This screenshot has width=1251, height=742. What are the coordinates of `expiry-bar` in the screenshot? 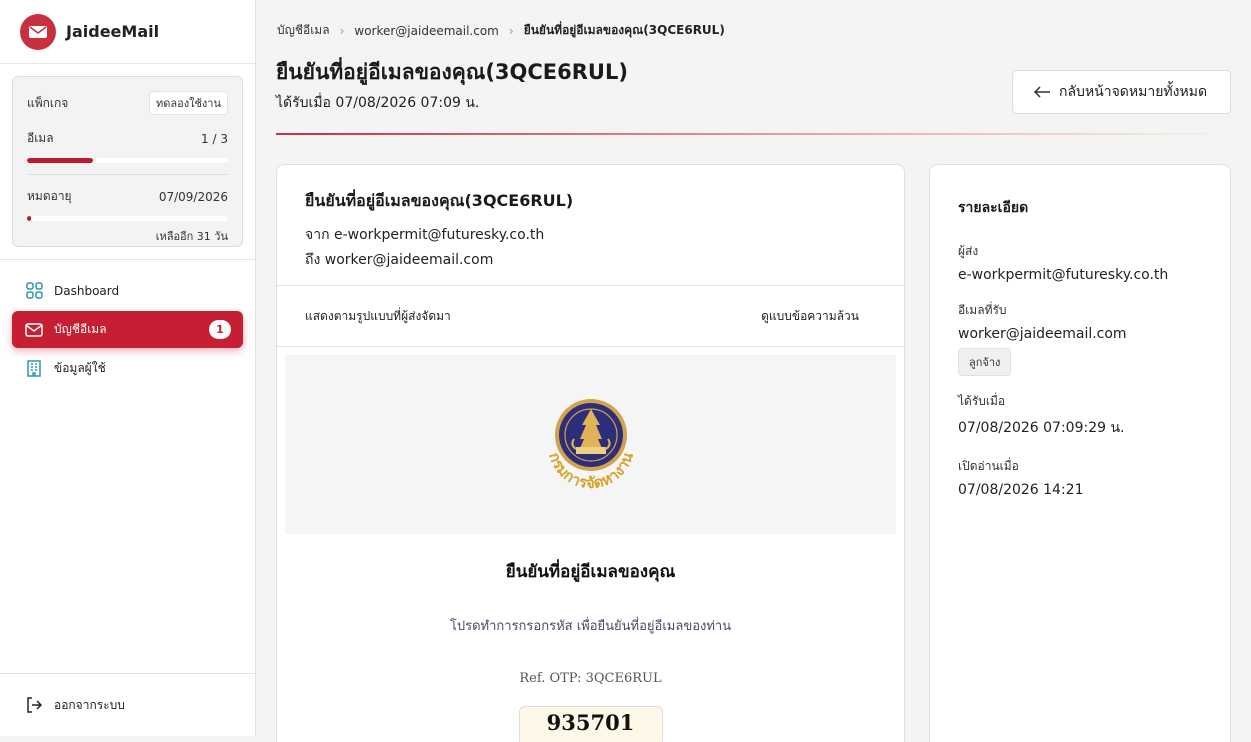 It's located at (127, 218).